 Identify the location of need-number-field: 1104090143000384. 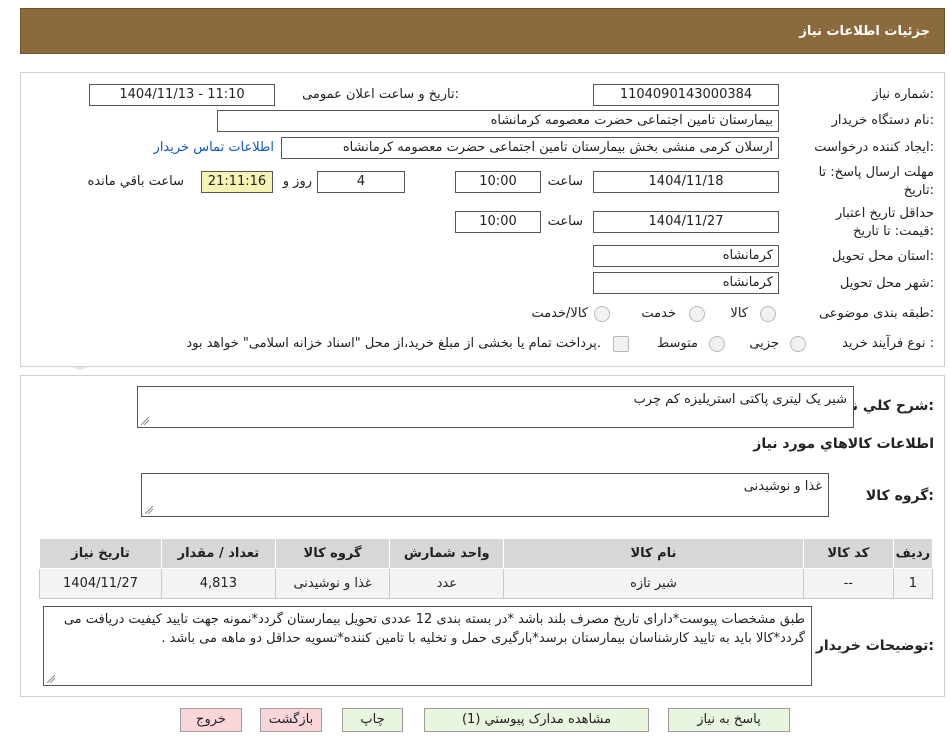
(686, 95).